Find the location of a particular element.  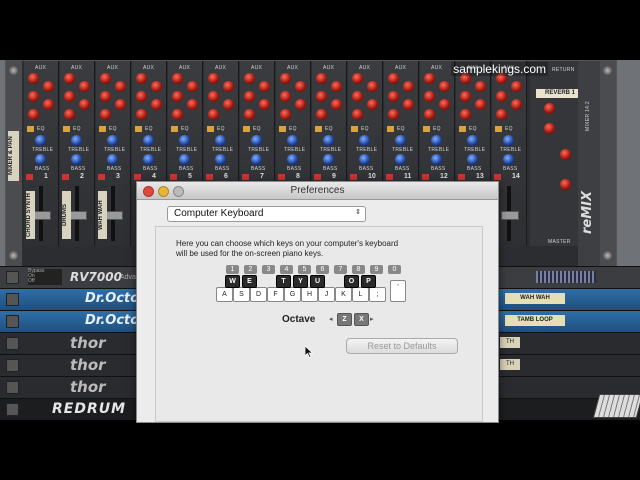

black-key: T is located at coordinates (283, 281).